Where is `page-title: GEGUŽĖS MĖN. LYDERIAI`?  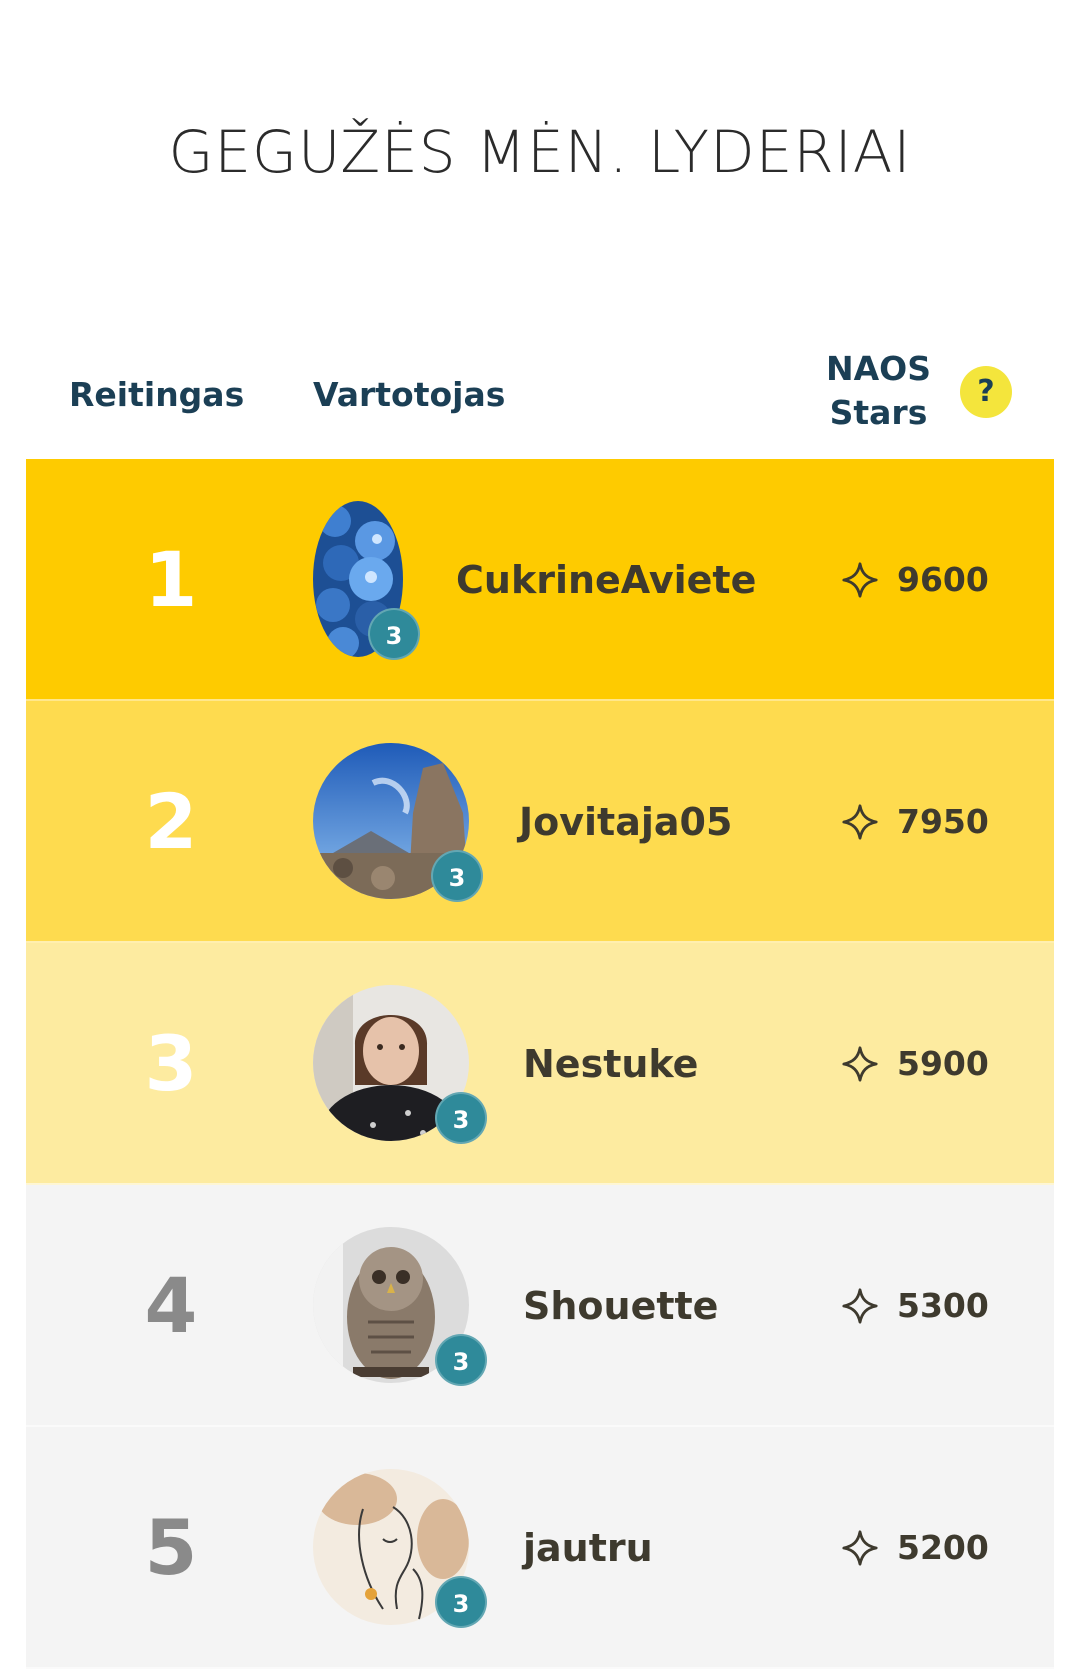 page-title: GEGUŽĖS MĖN. LYDERIAI is located at coordinates (540, 152).